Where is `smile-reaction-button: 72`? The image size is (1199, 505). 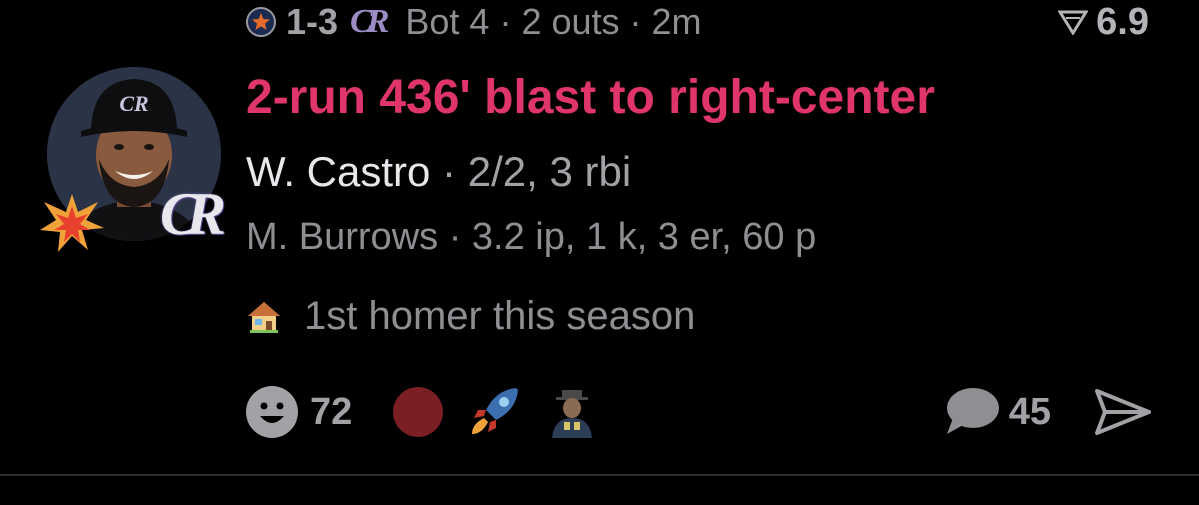
smile-reaction-button: 72 is located at coordinates (307, 412).